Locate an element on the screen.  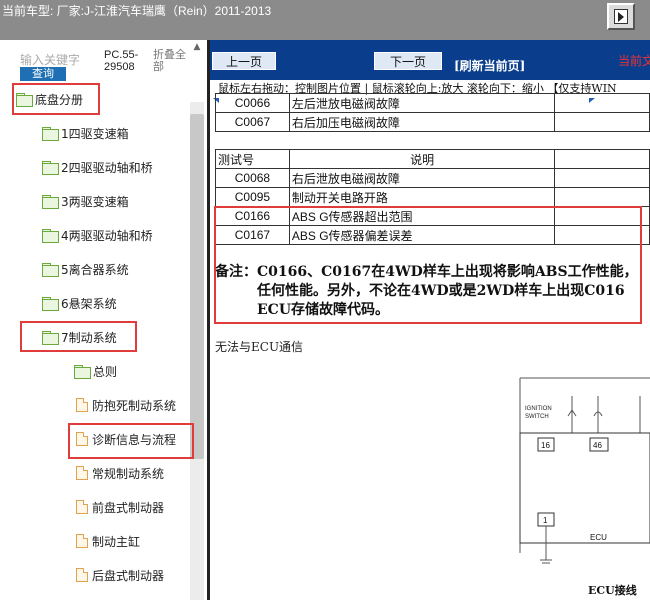
toggle-panel-button is located at coordinates (621, 16).